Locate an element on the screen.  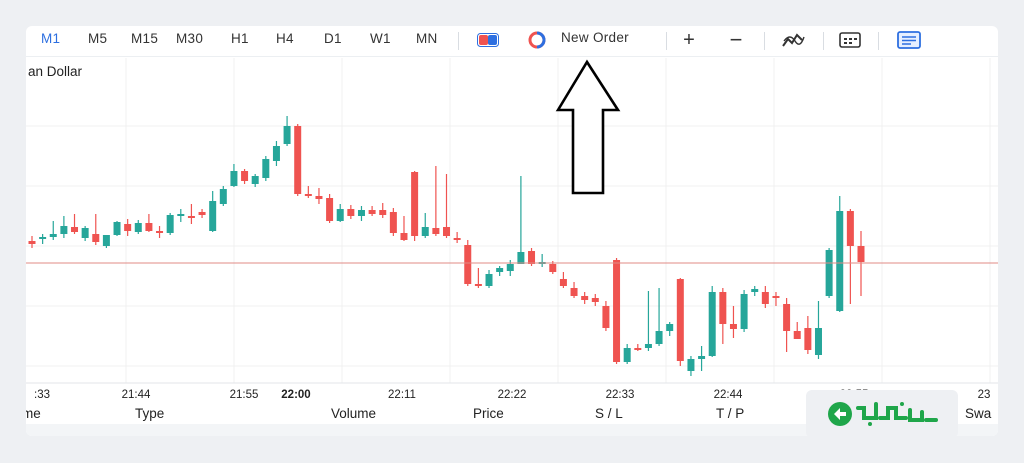
one-click-trading-icon is located at coordinates (488, 40).